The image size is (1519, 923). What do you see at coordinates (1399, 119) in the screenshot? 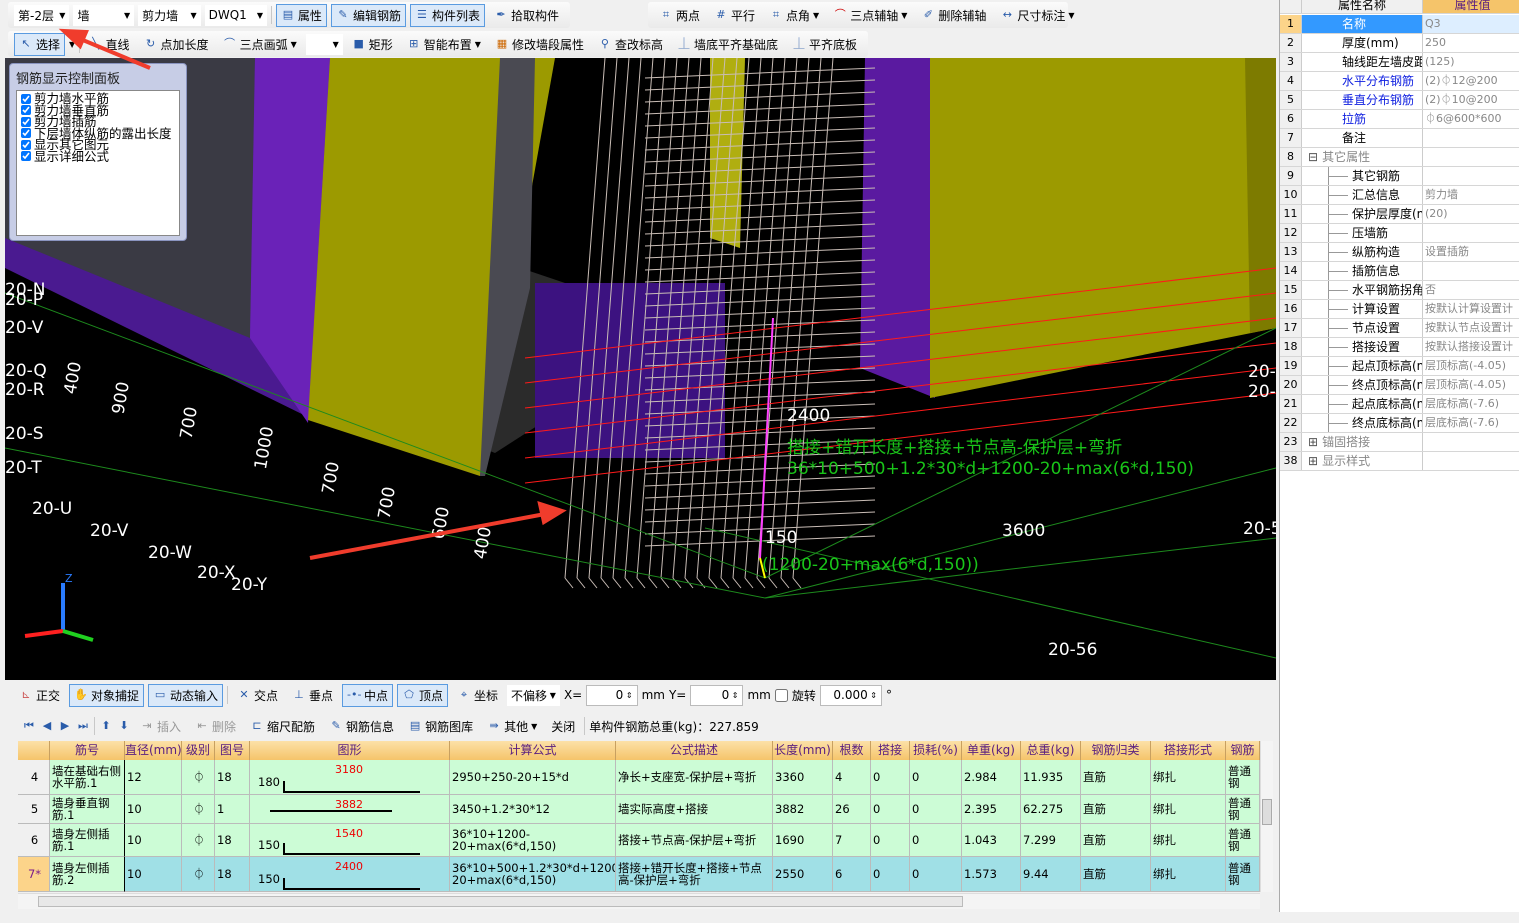
I see `property-row: 6 拉筋 ⏀6@600*600` at bounding box center [1399, 119].